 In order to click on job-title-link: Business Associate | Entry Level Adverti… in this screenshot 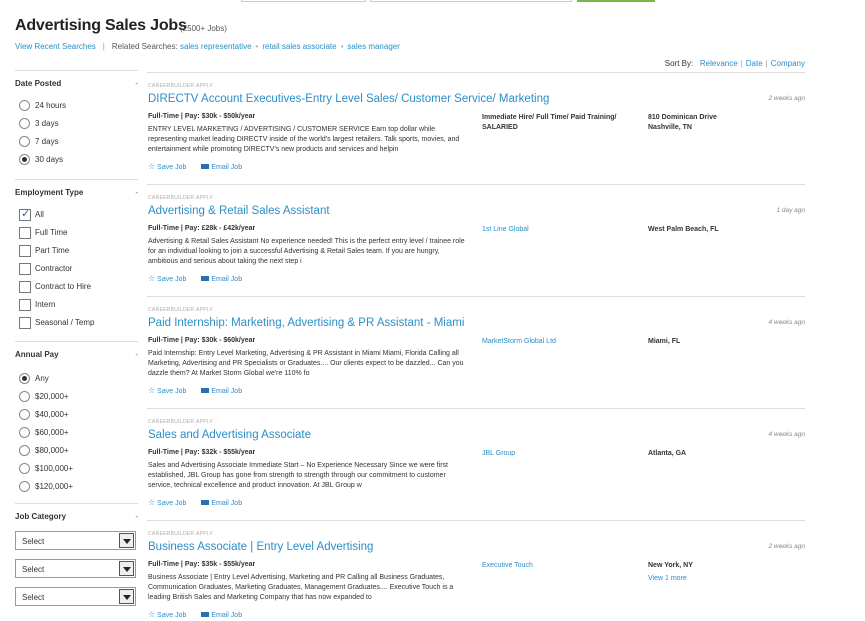, I will do `click(260, 547)`.